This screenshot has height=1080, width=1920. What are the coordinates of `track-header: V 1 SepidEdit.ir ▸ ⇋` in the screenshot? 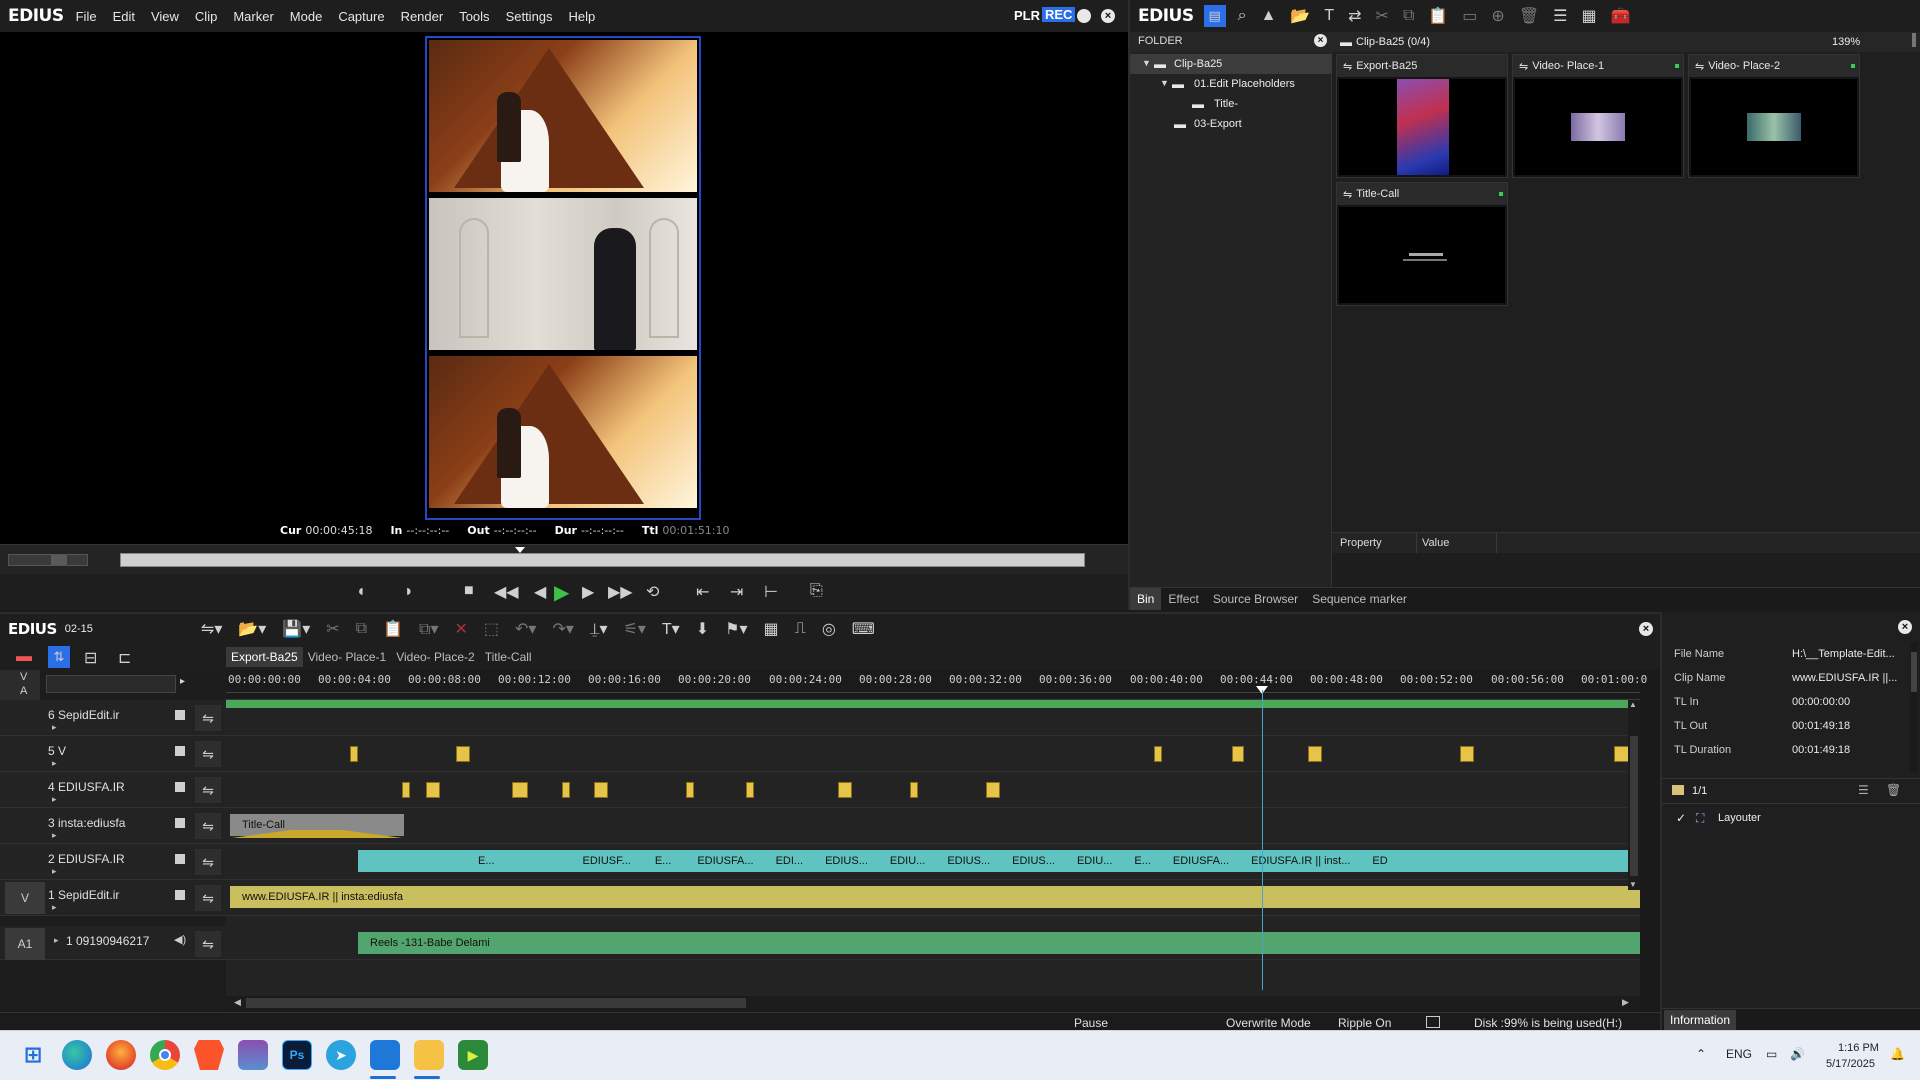 It's located at (113, 898).